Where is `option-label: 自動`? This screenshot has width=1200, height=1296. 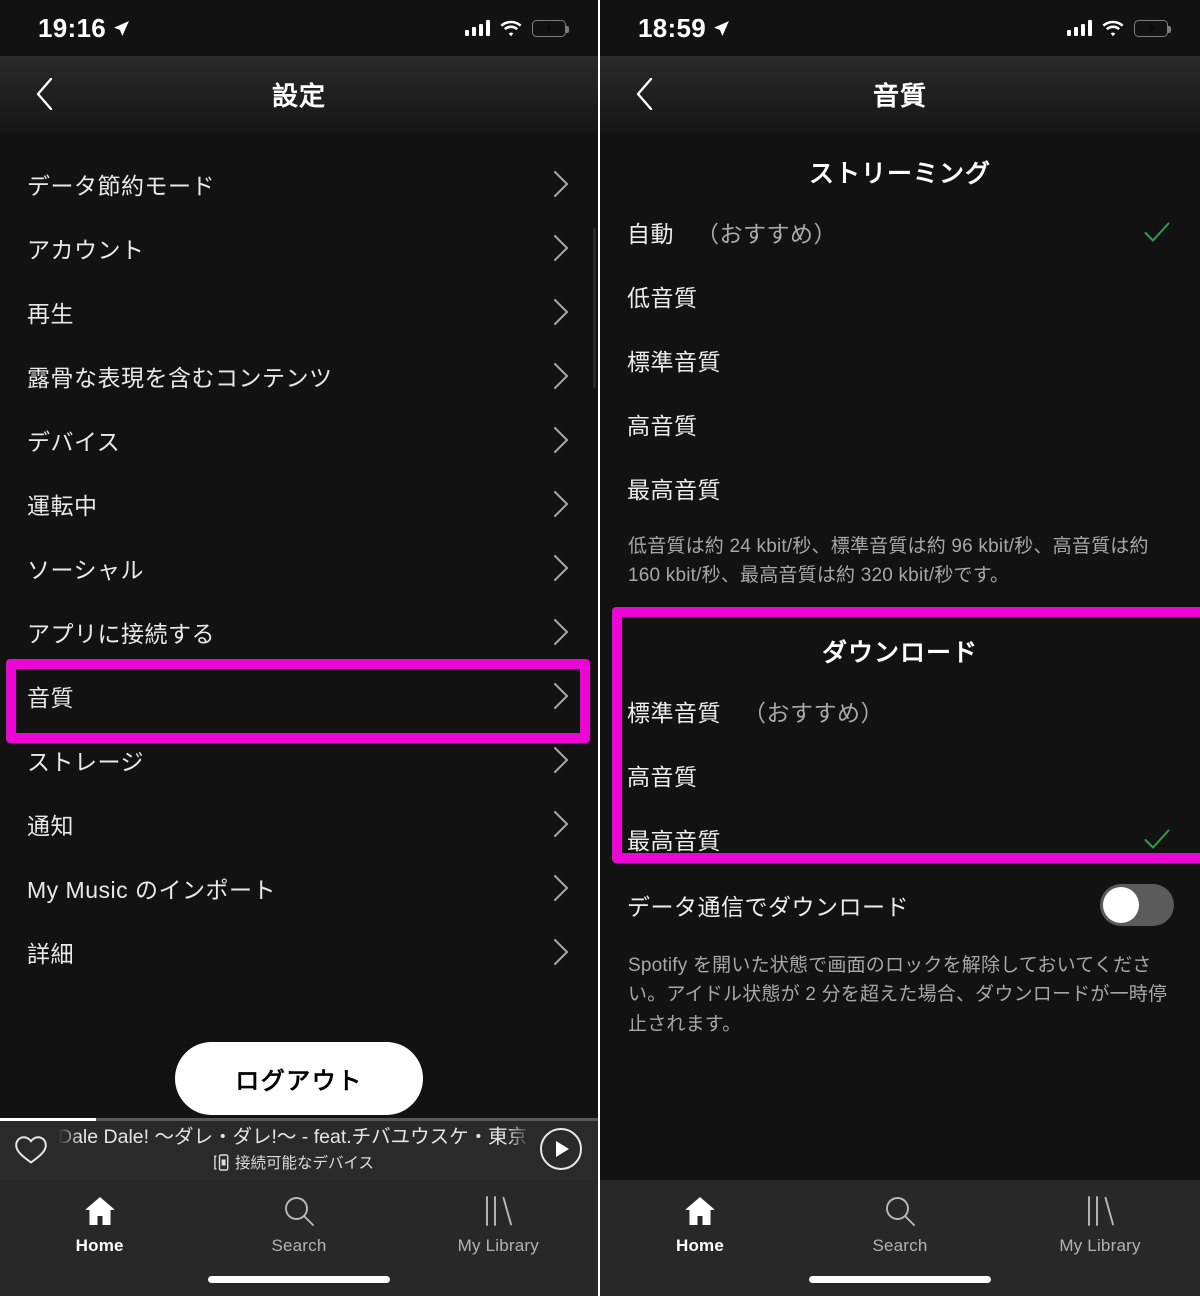 option-label: 自動 is located at coordinates (650, 234).